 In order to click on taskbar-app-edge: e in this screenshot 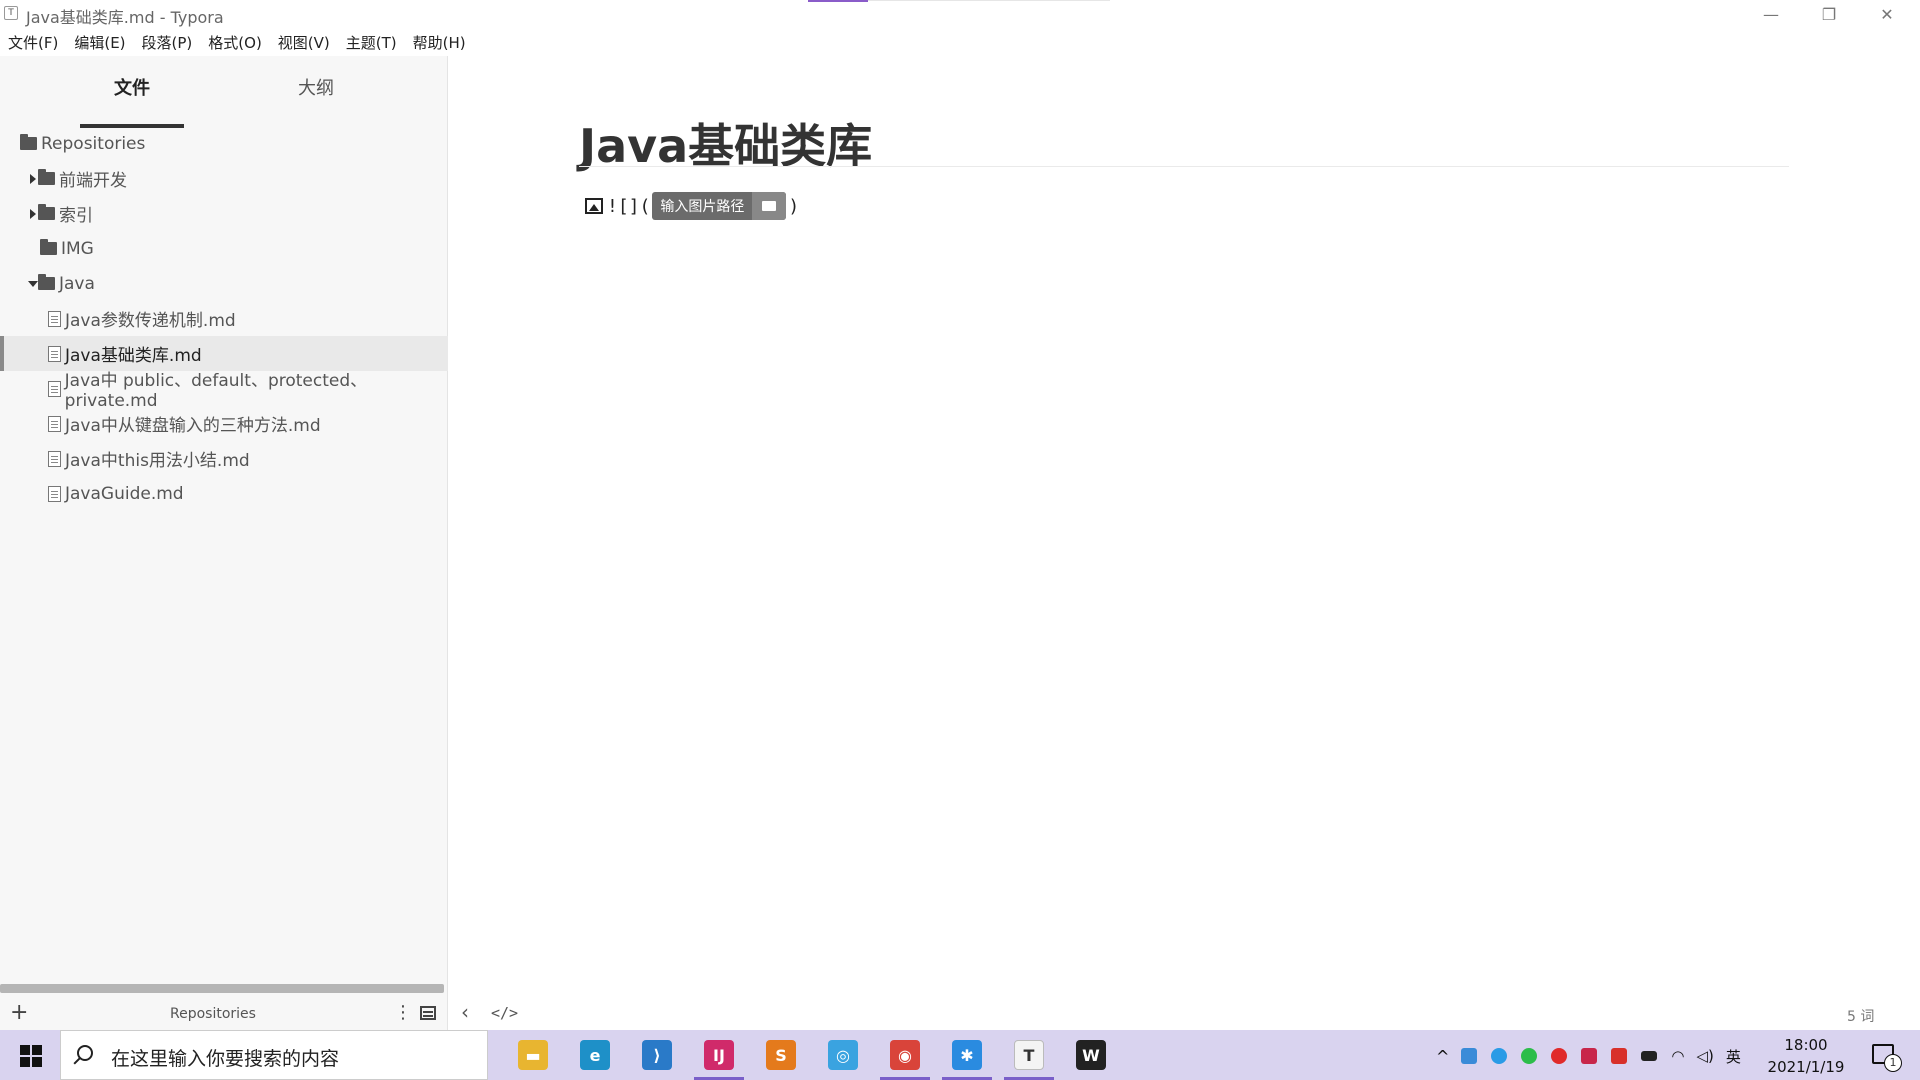, I will do `click(595, 1055)`.